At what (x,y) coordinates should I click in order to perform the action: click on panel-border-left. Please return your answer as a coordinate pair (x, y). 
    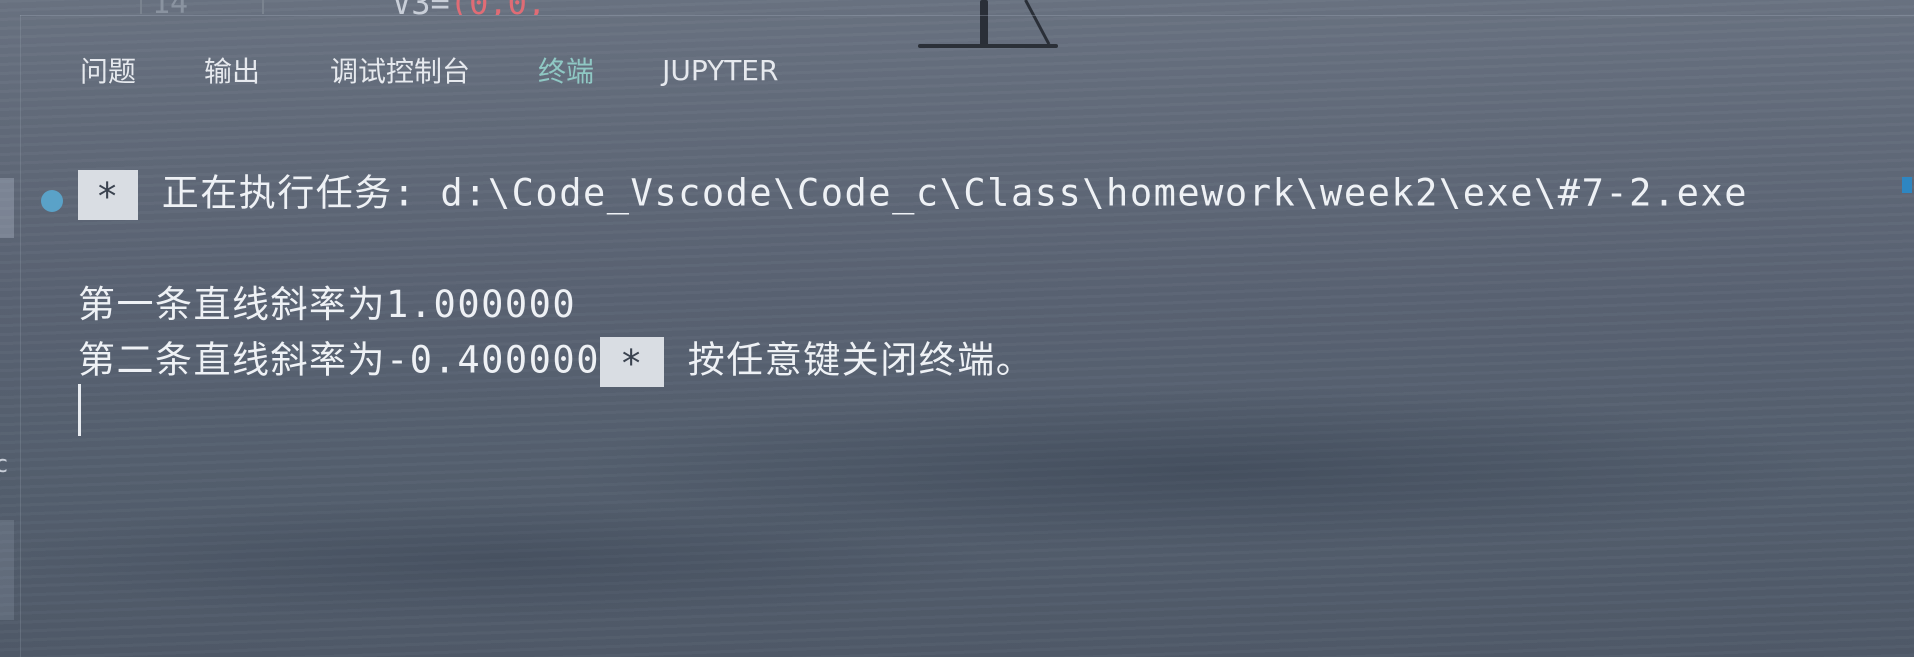
    Looking at the image, I should click on (20, 336).